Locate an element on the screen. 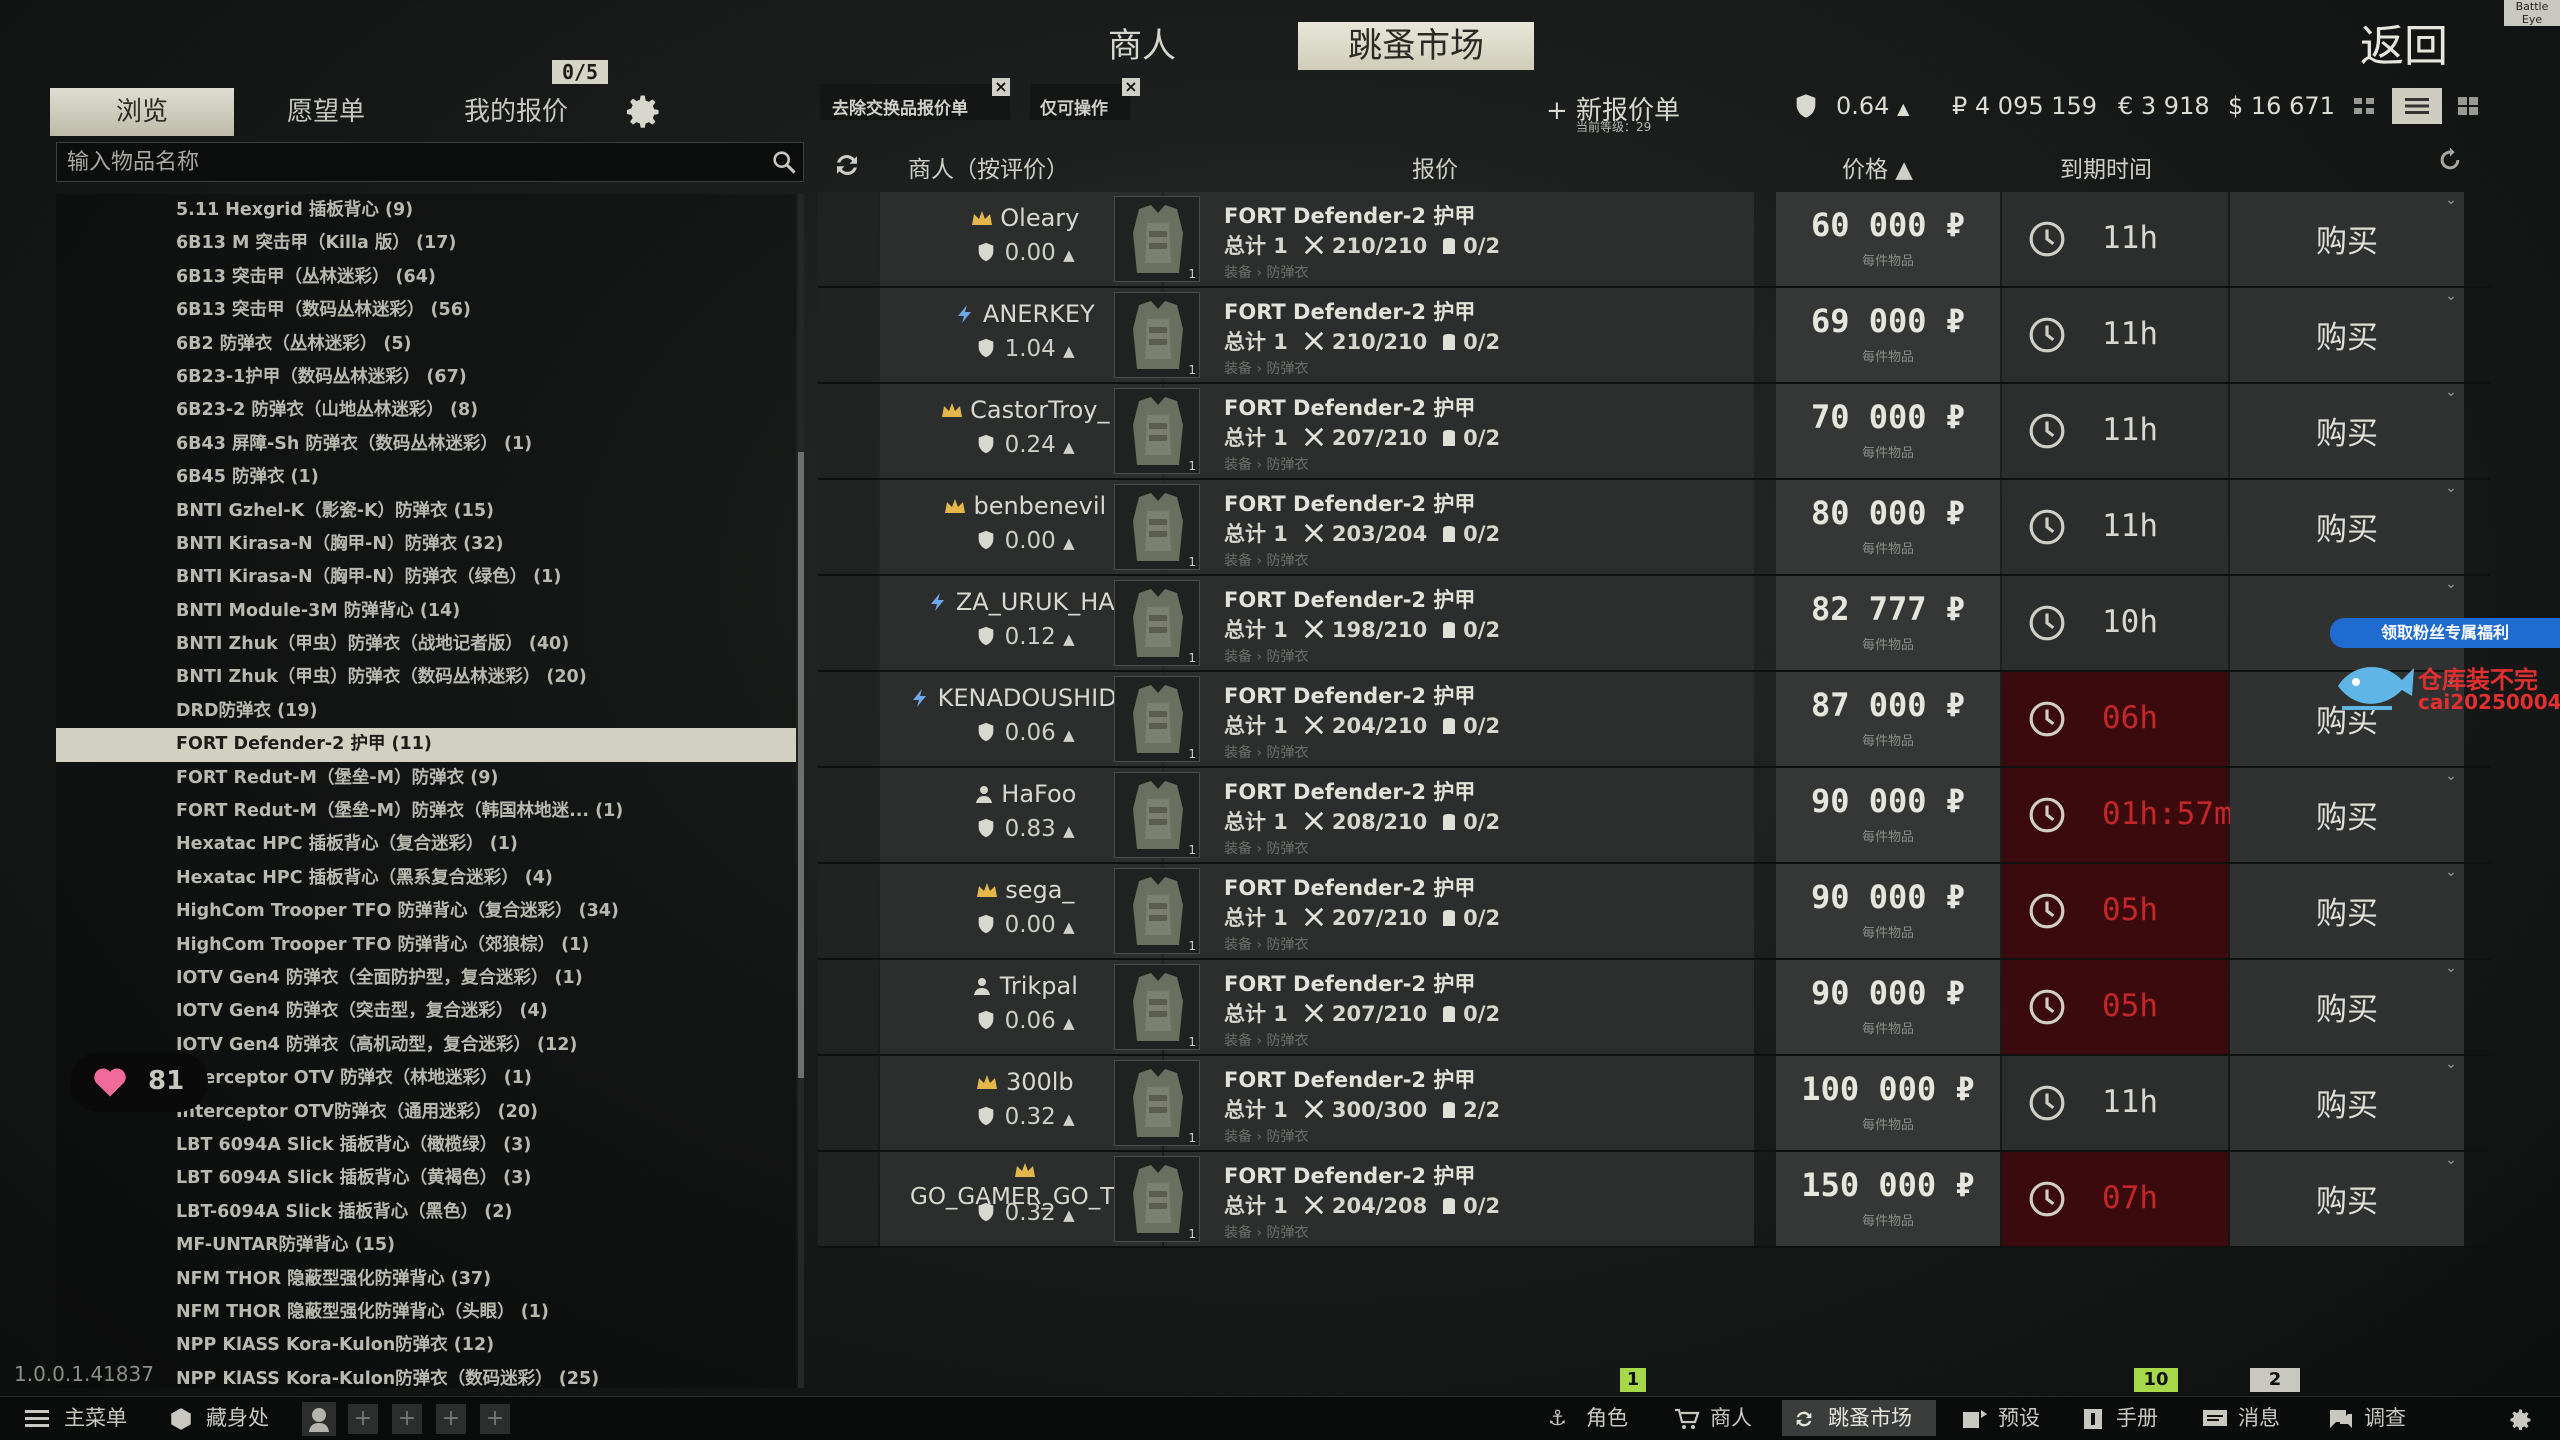 The image size is (2560, 1440). category-item: IOTV Gen4 防弹衣（突击型，复合迷彩） (4) is located at coordinates (426, 1011).